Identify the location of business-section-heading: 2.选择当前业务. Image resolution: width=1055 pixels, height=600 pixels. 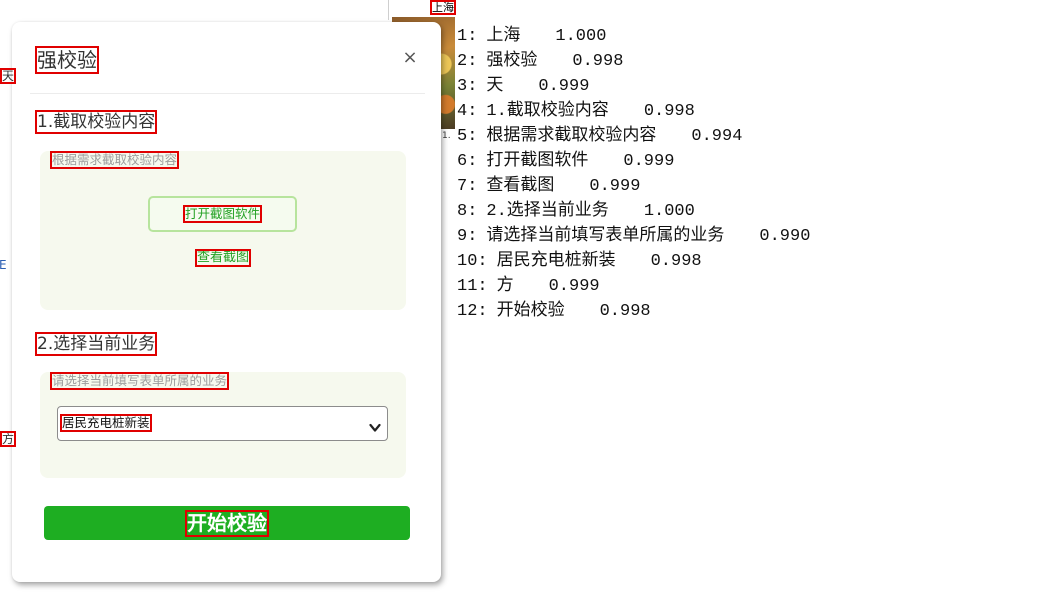
(96, 344).